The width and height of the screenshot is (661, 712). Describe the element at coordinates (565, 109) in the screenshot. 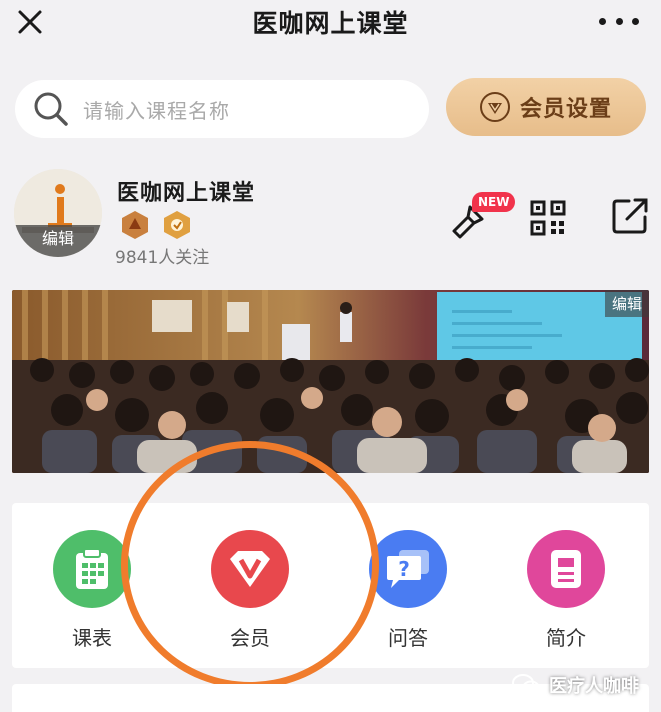

I see `vip-settings-label: 会员设置` at that location.